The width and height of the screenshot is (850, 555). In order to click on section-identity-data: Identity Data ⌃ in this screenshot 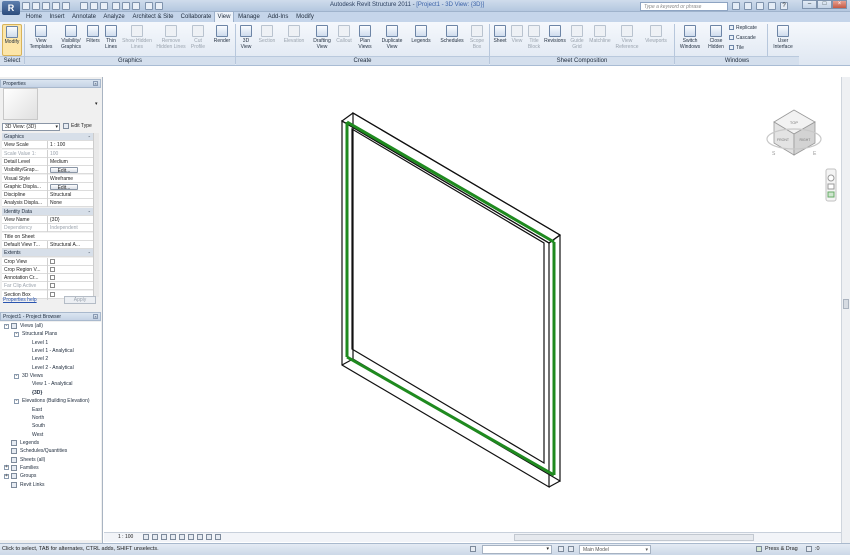, I will do `click(47, 211)`.